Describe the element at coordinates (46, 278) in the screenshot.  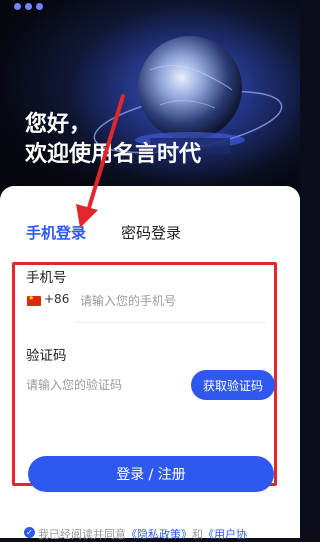
I see `phone-label: 手机号` at that location.